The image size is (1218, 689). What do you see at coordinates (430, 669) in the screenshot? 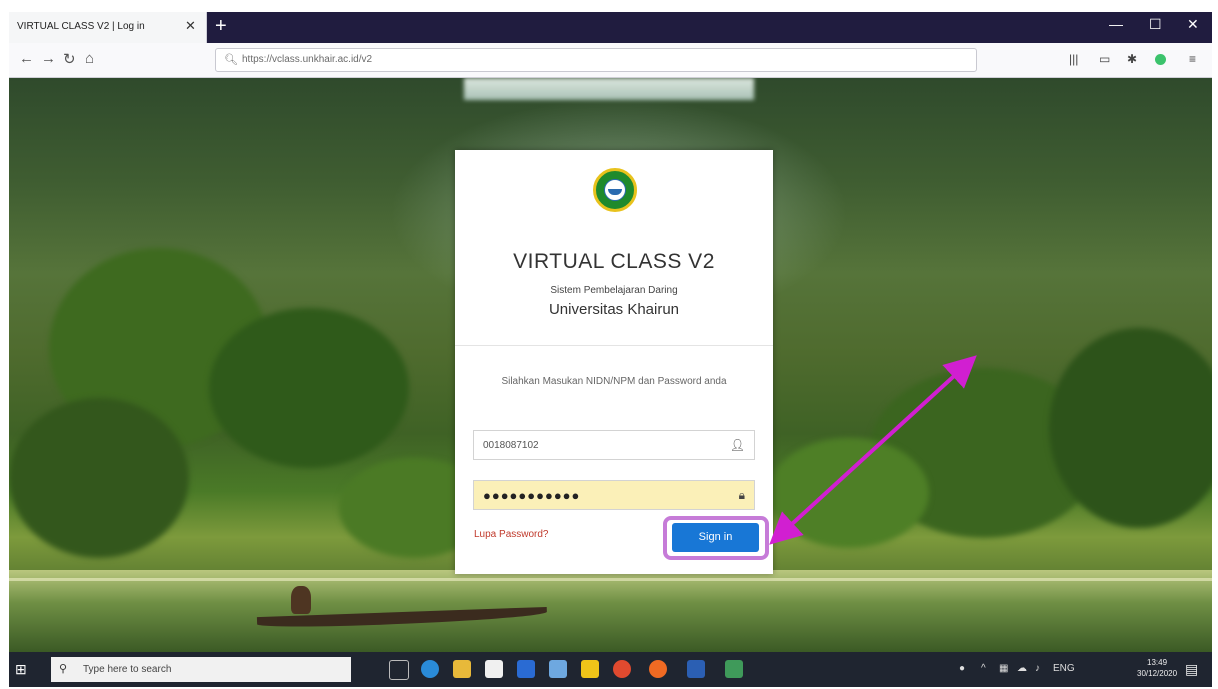
I see `edge-icon` at bounding box center [430, 669].